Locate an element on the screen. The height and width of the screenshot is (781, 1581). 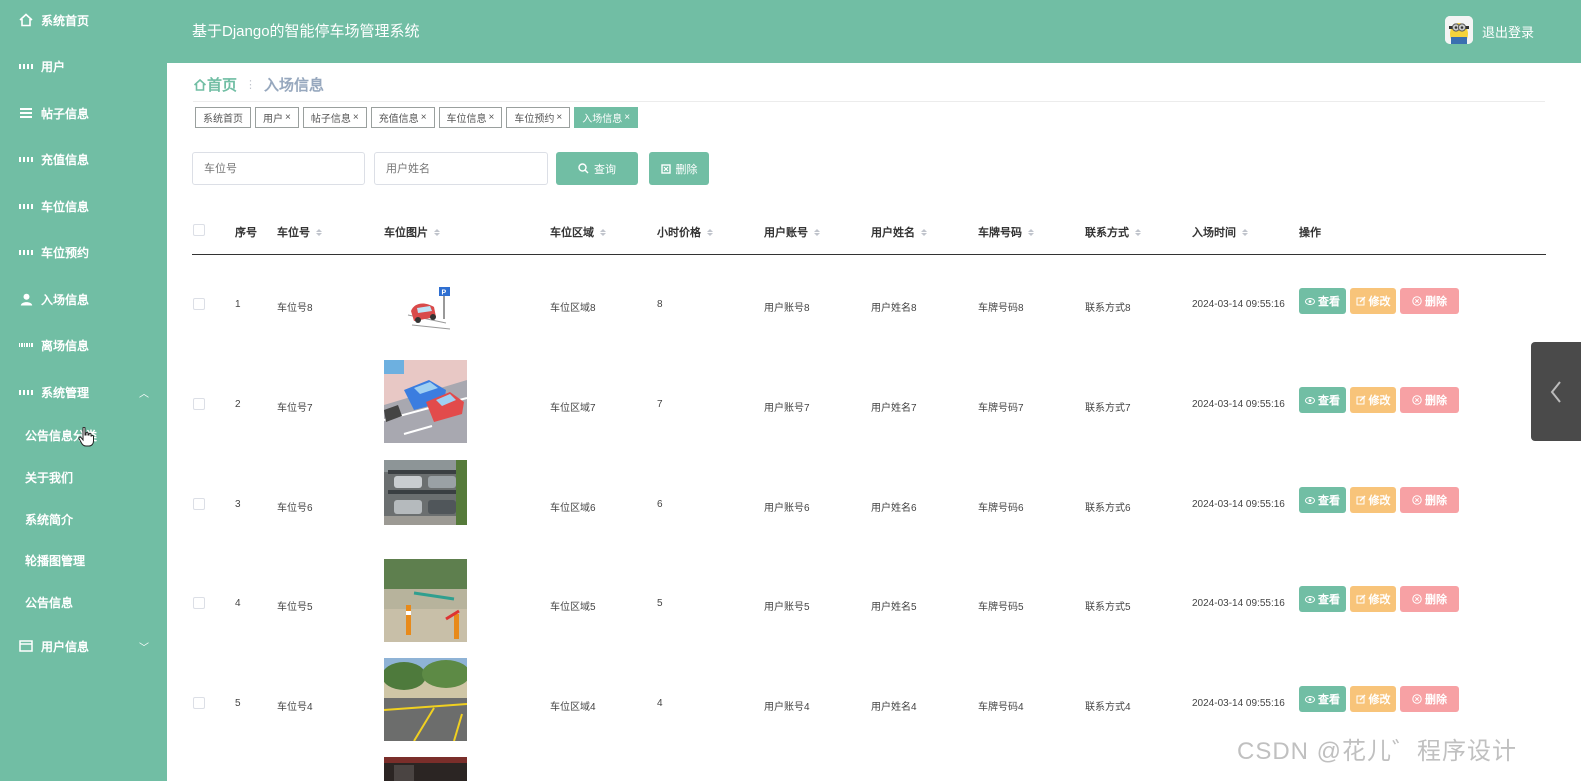
avatar is located at coordinates (1459, 30).